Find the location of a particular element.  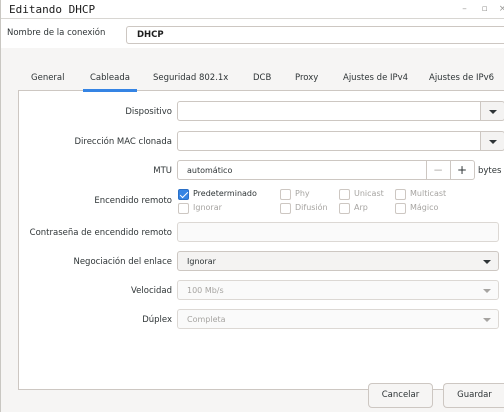

tab-ipv4-settings: Ajustes de IPv4 is located at coordinates (375, 78).